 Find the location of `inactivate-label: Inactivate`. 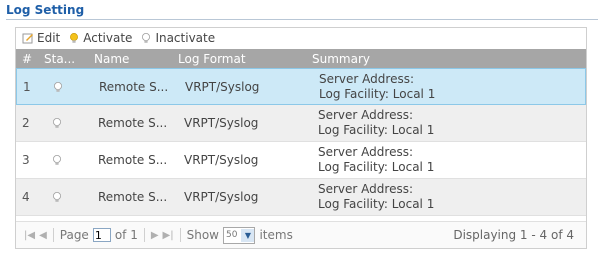

inactivate-label: Inactivate is located at coordinates (185, 38).